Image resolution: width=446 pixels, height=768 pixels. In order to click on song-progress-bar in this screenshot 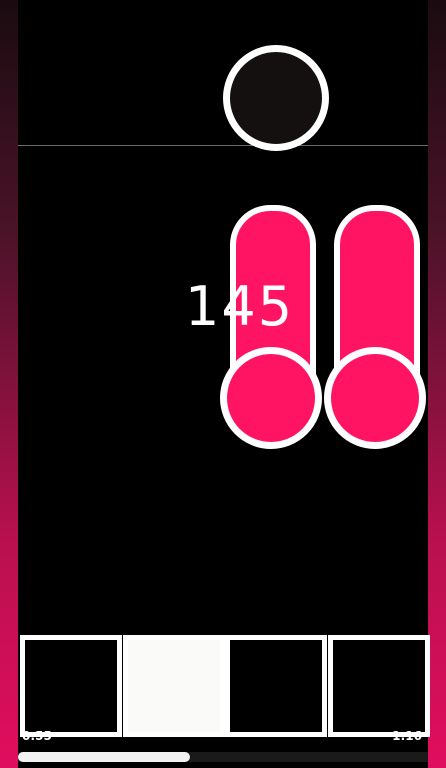, I will do `click(223, 757)`.